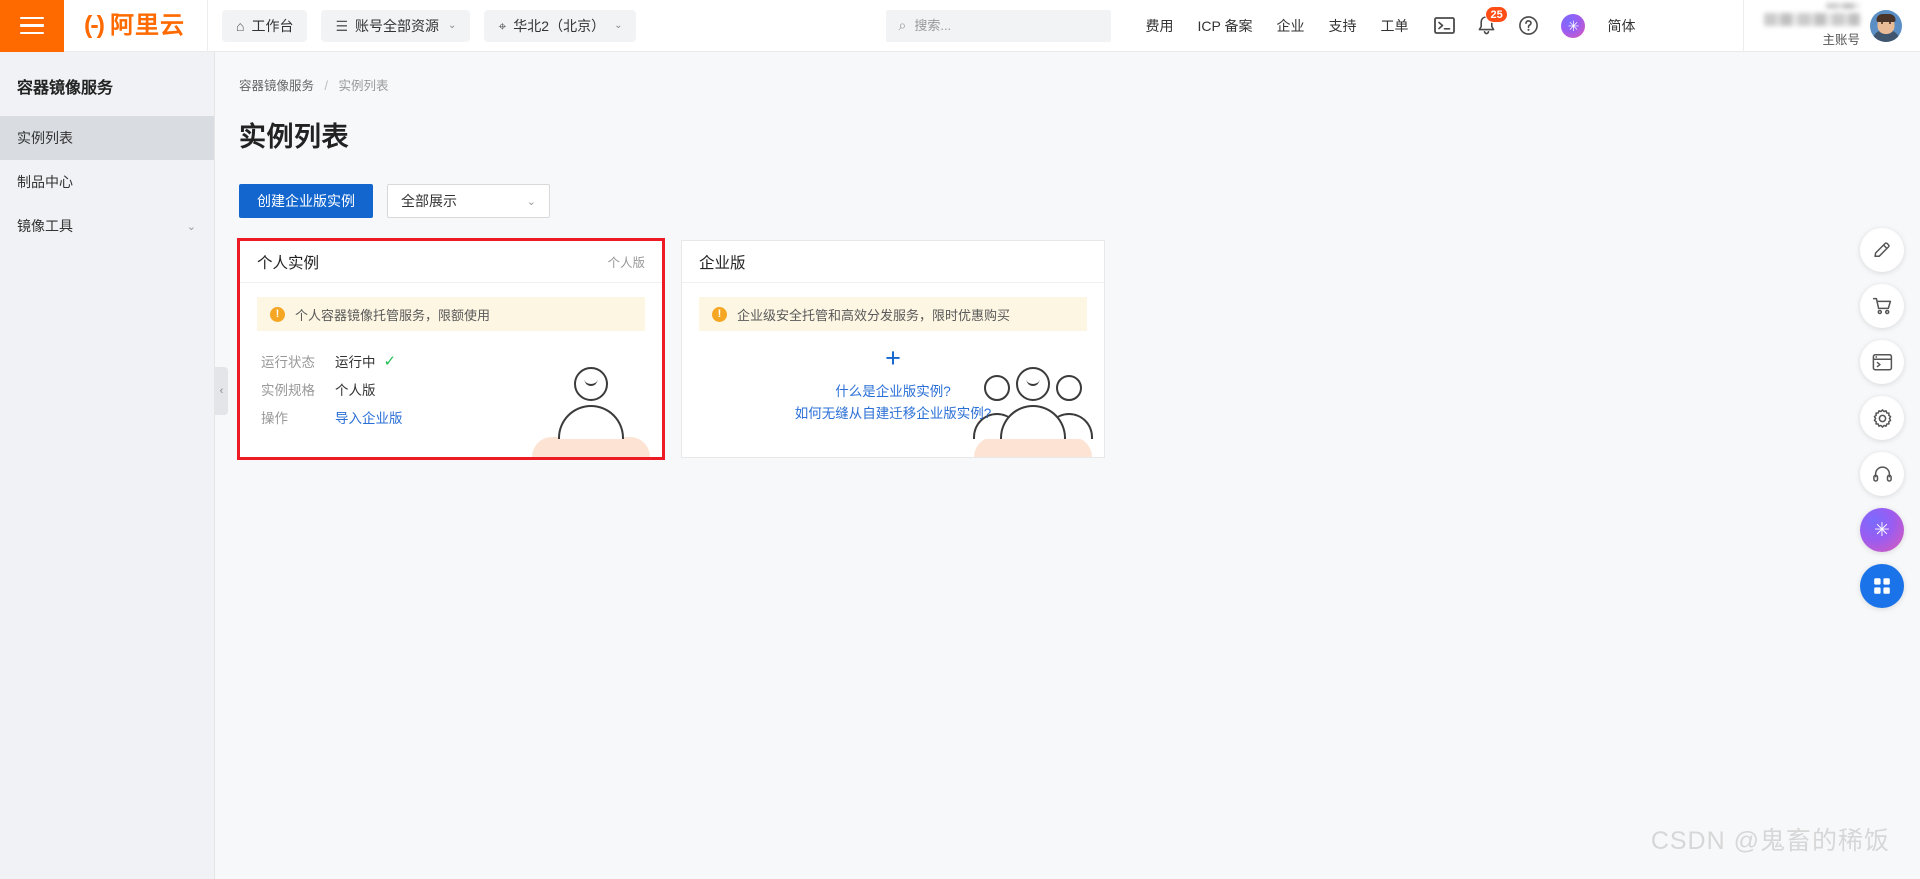 Image resolution: width=1920 pixels, height=879 pixels. What do you see at coordinates (355, 362) in the screenshot?
I see `status-value: 运行中` at bounding box center [355, 362].